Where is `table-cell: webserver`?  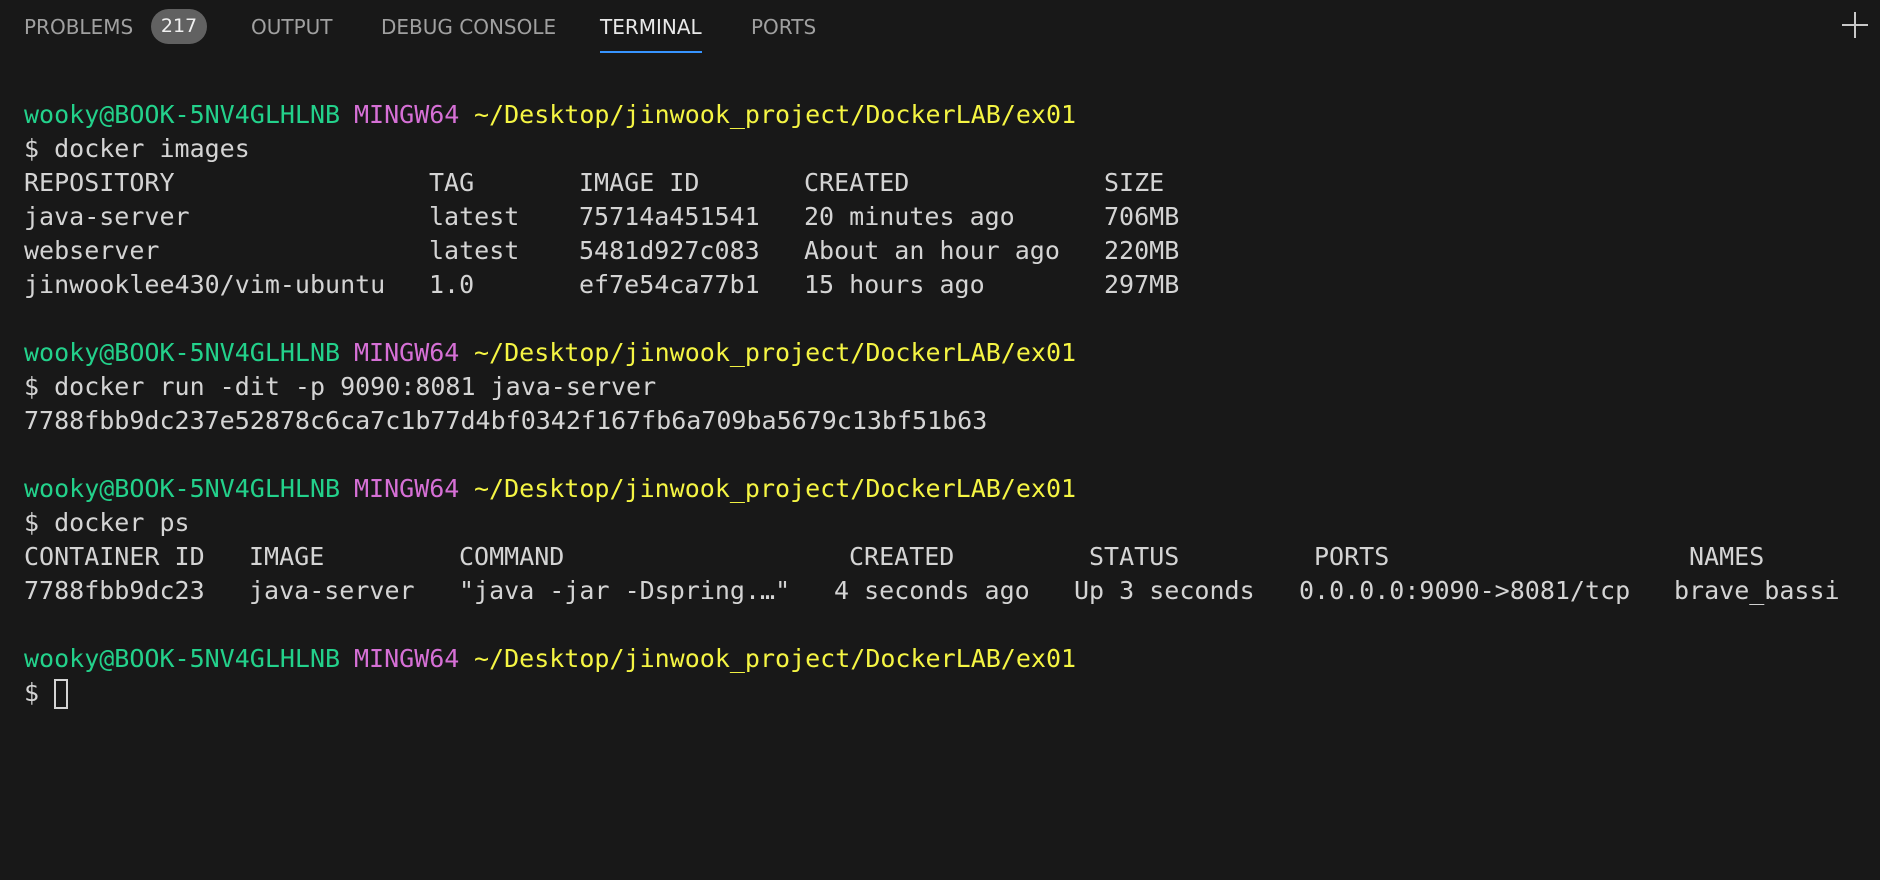
table-cell: webserver is located at coordinates (92, 250).